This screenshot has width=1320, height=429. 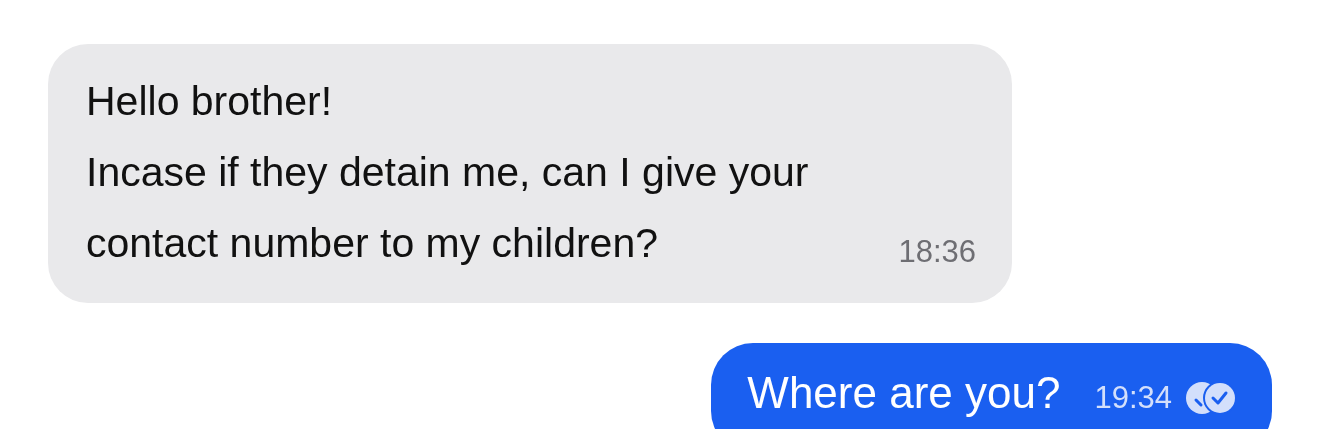 What do you see at coordinates (904, 393) in the screenshot?
I see `message-text: Where are you?` at bounding box center [904, 393].